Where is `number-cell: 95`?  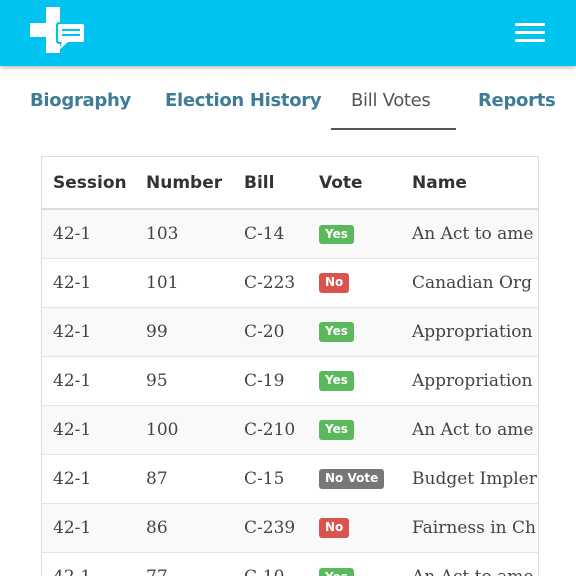
number-cell: 95 is located at coordinates (184, 380).